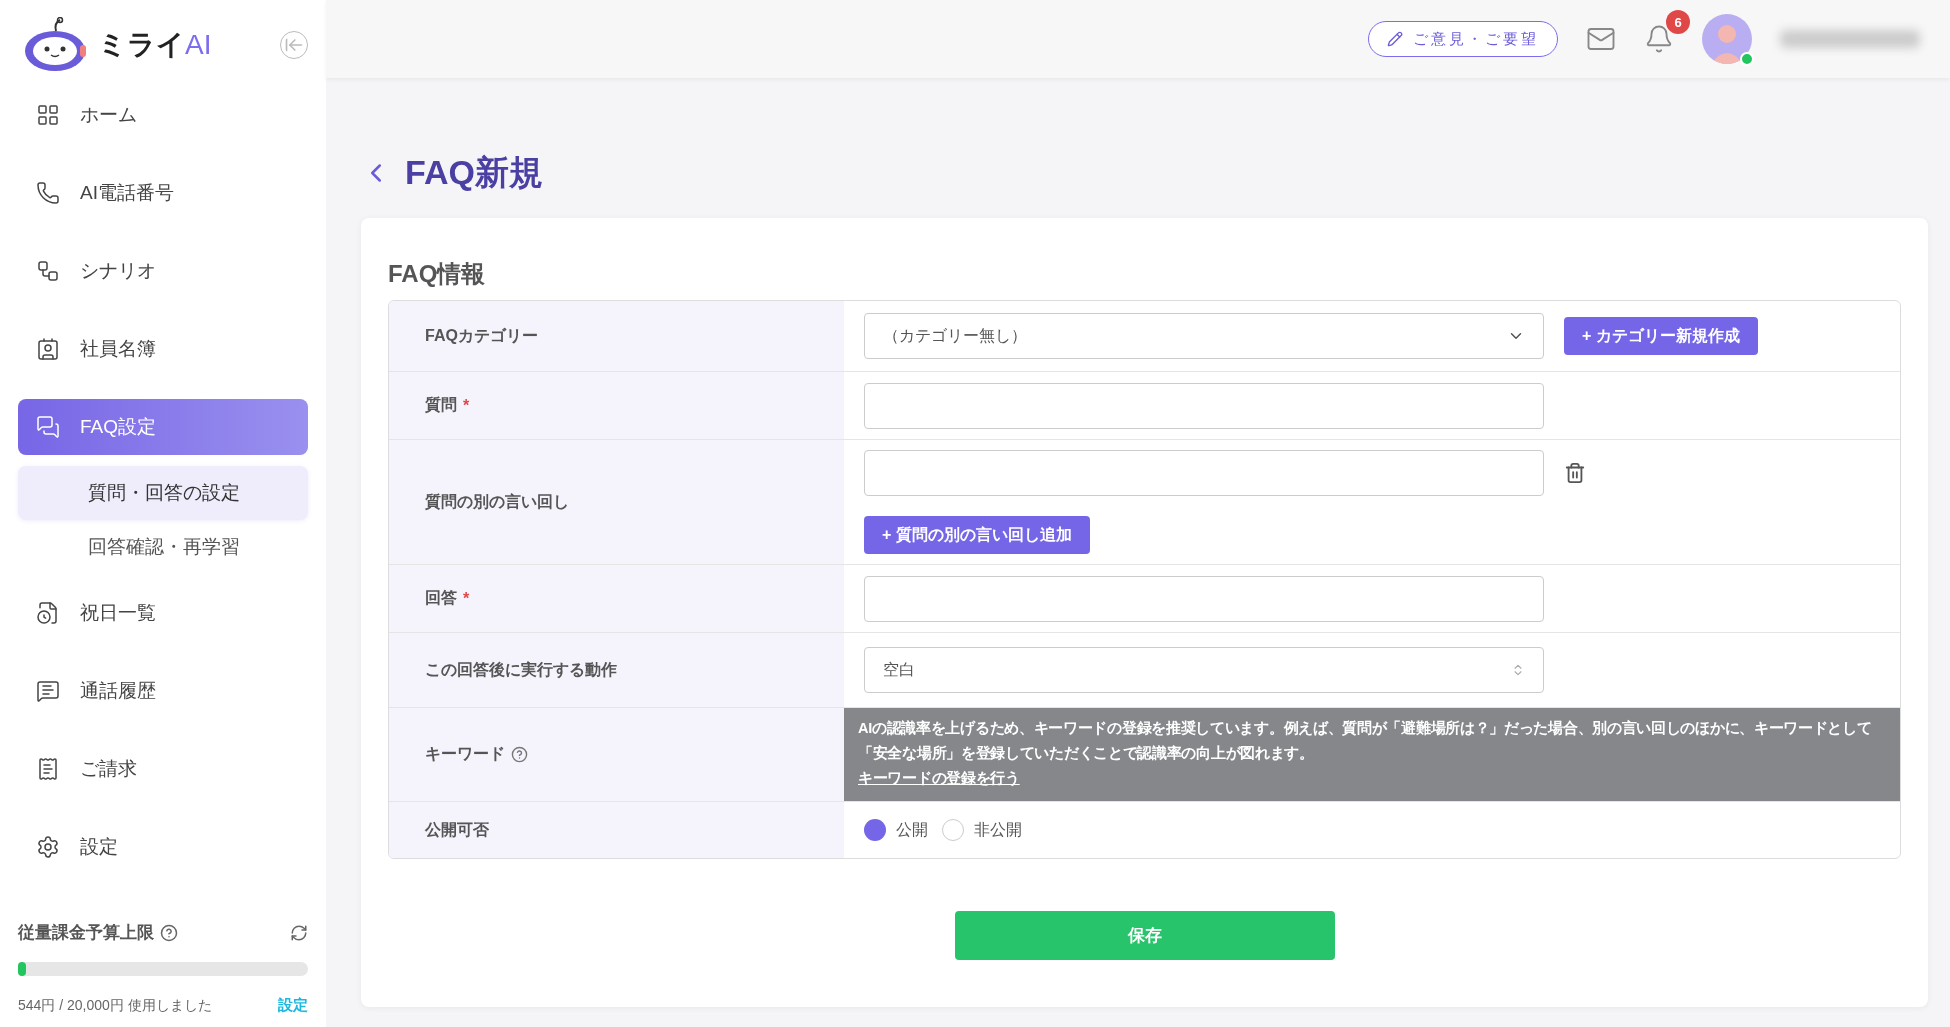 Image resolution: width=1950 pixels, height=1027 pixels. What do you see at coordinates (48, 847) in the screenshot?
I see `settings-icon` at bounding box center [48, 847].